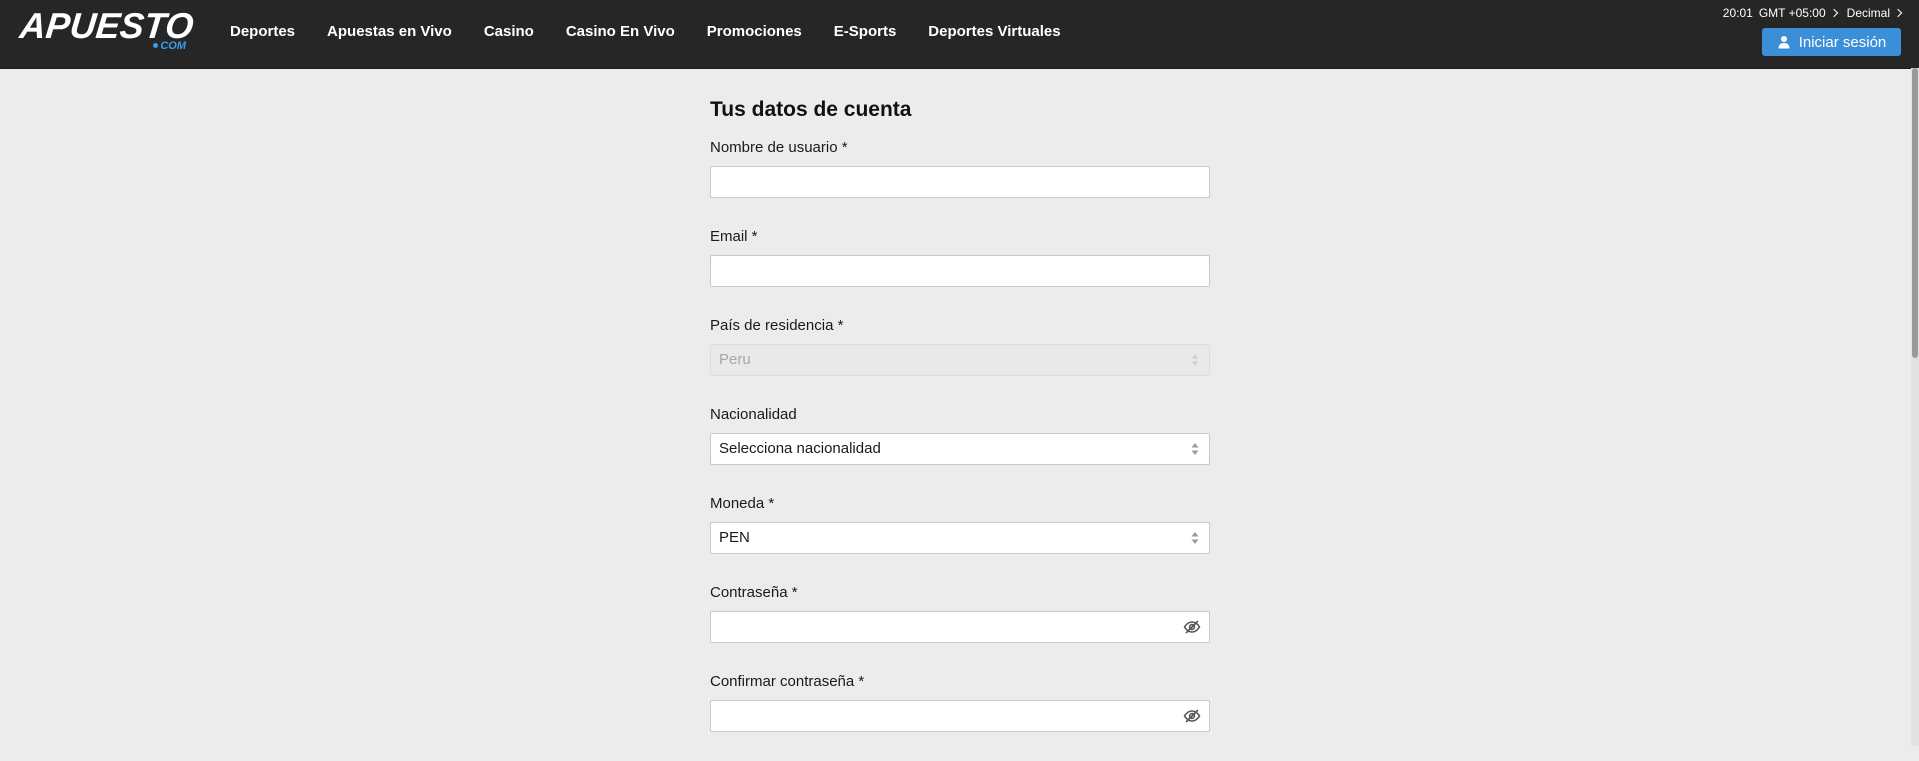  I want to click on login-button-label: Iniciar sesión, so click(1842, 42).